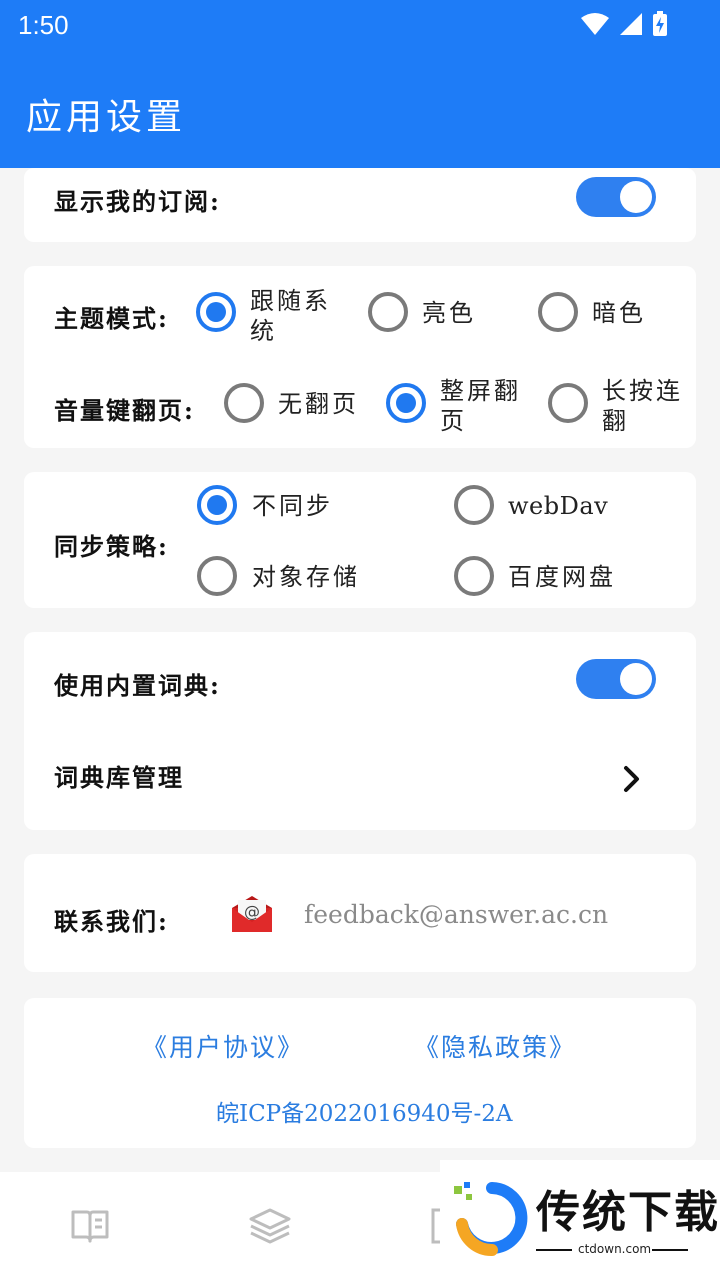  I want to click on status-bar: 1:50, so click(360, 25).